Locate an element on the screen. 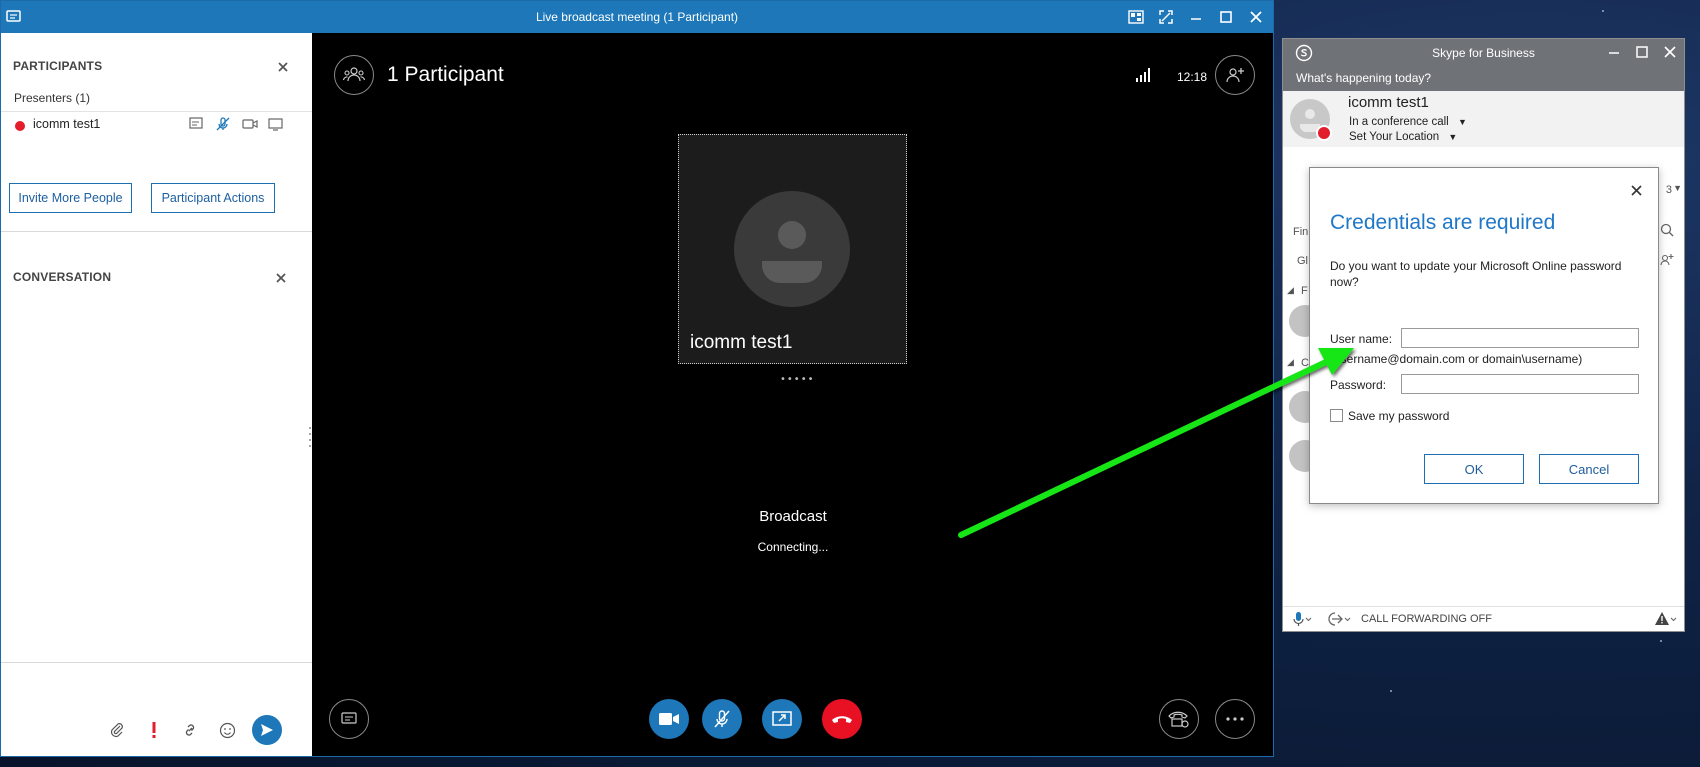  high-importance-button is located at coordinates (154, 730).